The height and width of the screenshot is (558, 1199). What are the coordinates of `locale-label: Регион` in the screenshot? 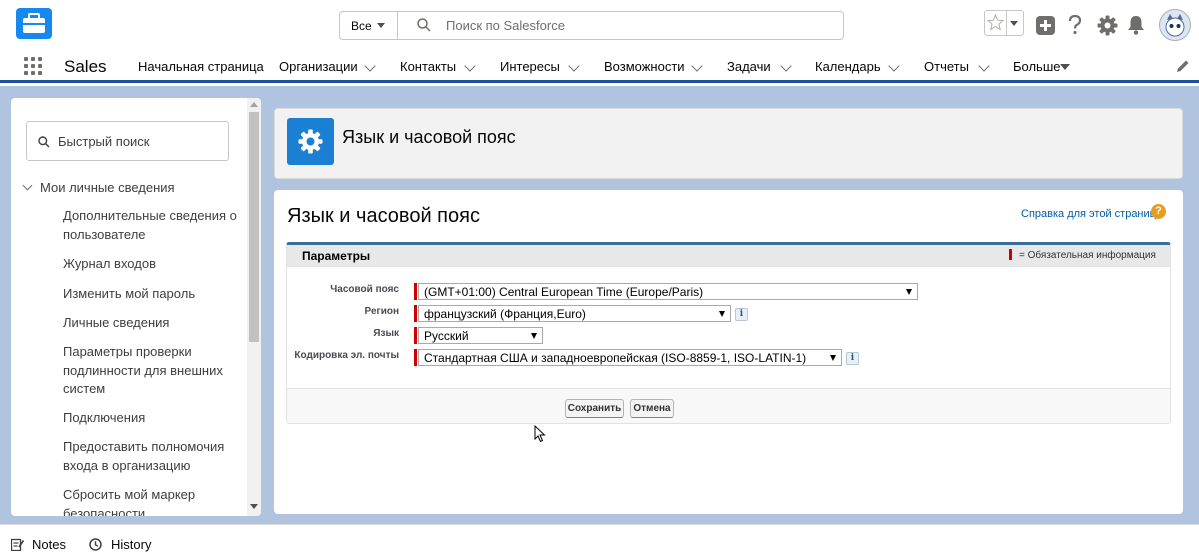 It's located at (381, 311).